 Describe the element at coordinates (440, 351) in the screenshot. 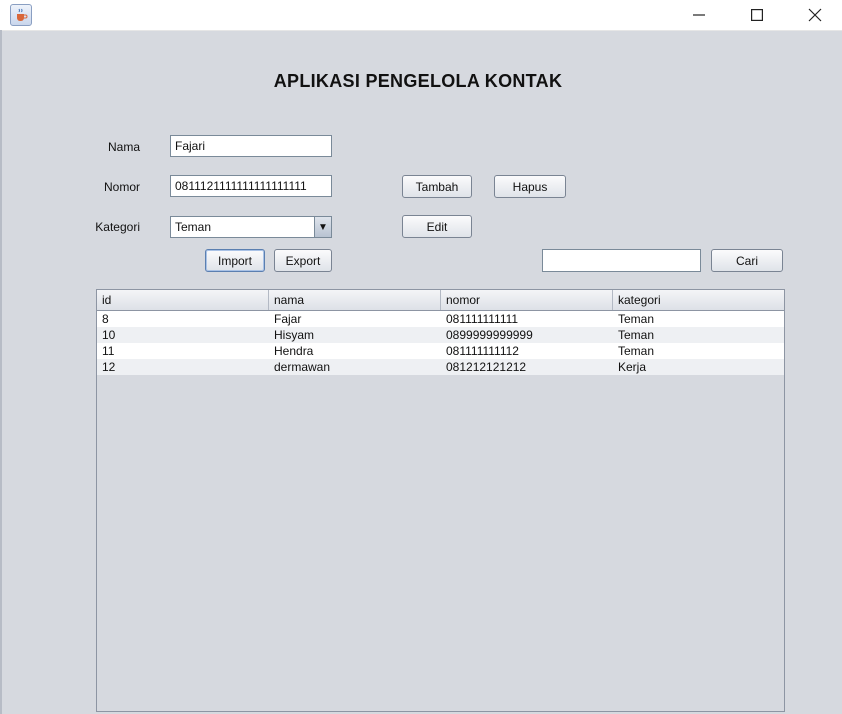

I see `table-row: 11 Hendra 081111111112 Teman` at that location.